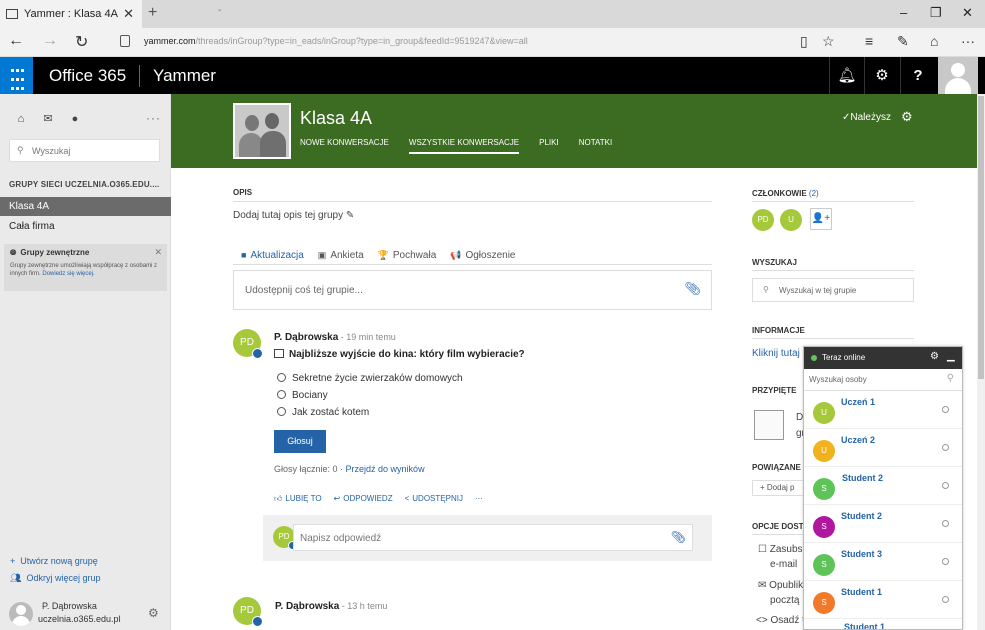 The width and height of the screenshot is (985, 630). Describe the element at coordinates (472, 290) in the screenshot. I see `composer-input: Udostępnij coś tej grupie... 📎︎` at that location.